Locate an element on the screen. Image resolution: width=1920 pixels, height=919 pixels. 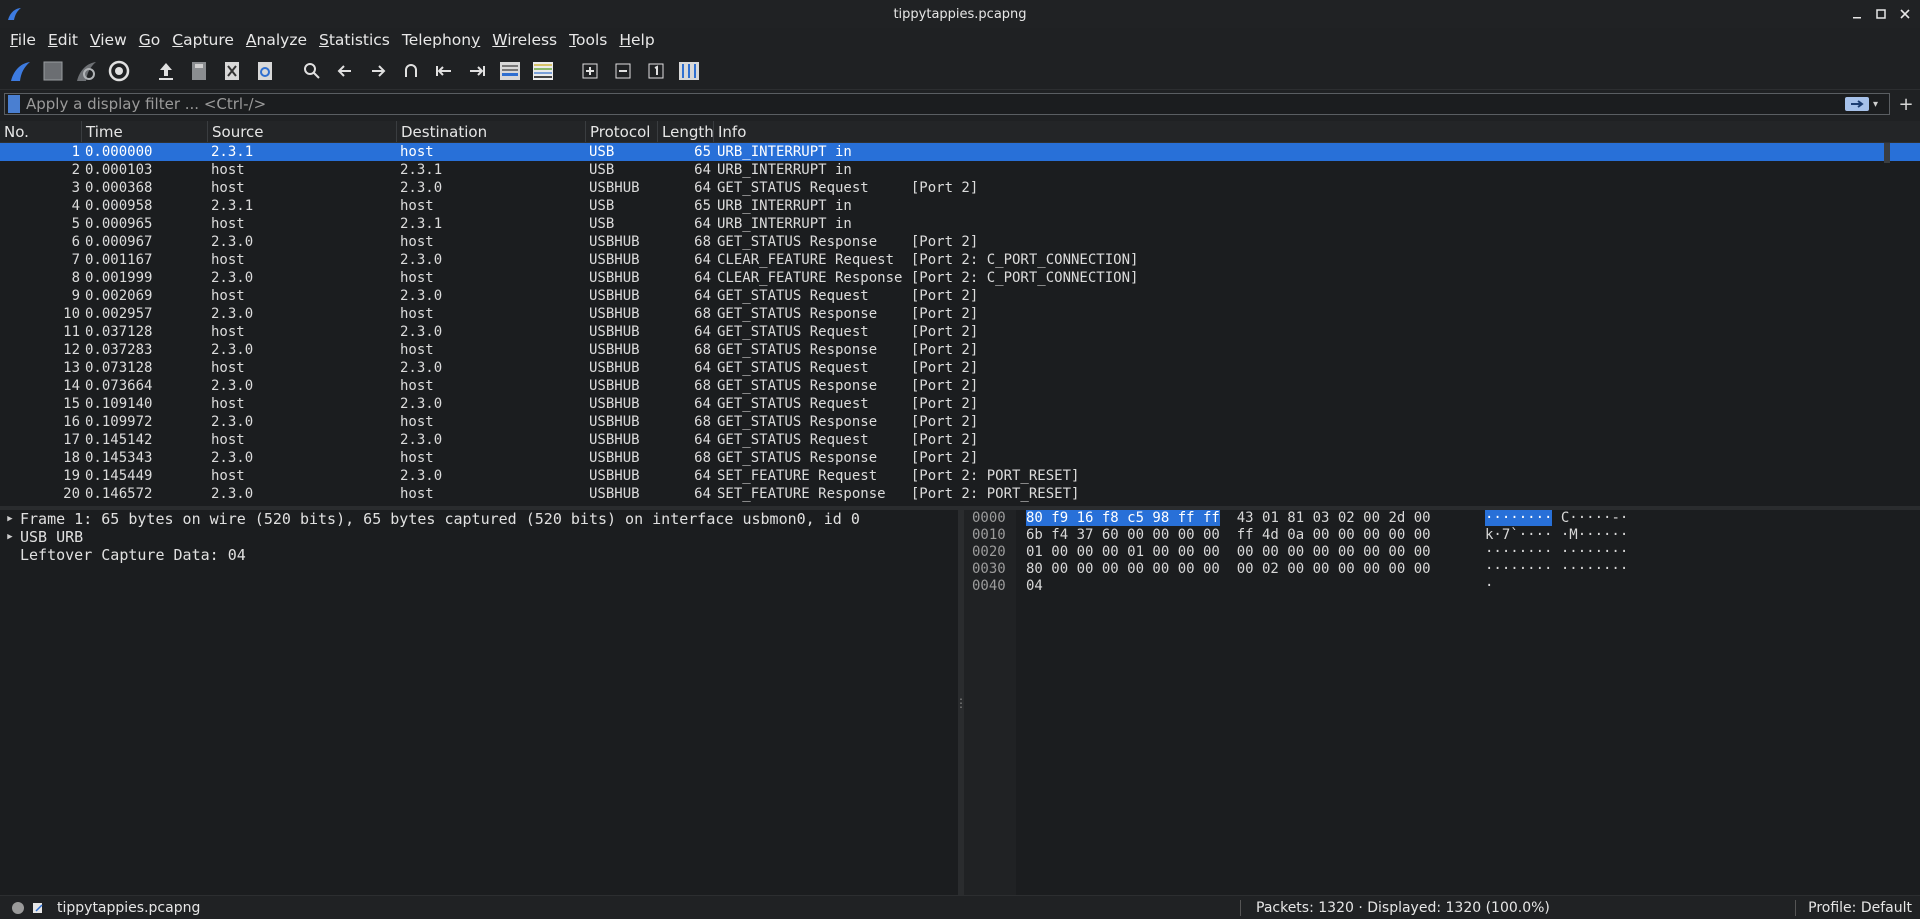
column-header-info: Info is located at coordinates (1317, 131).